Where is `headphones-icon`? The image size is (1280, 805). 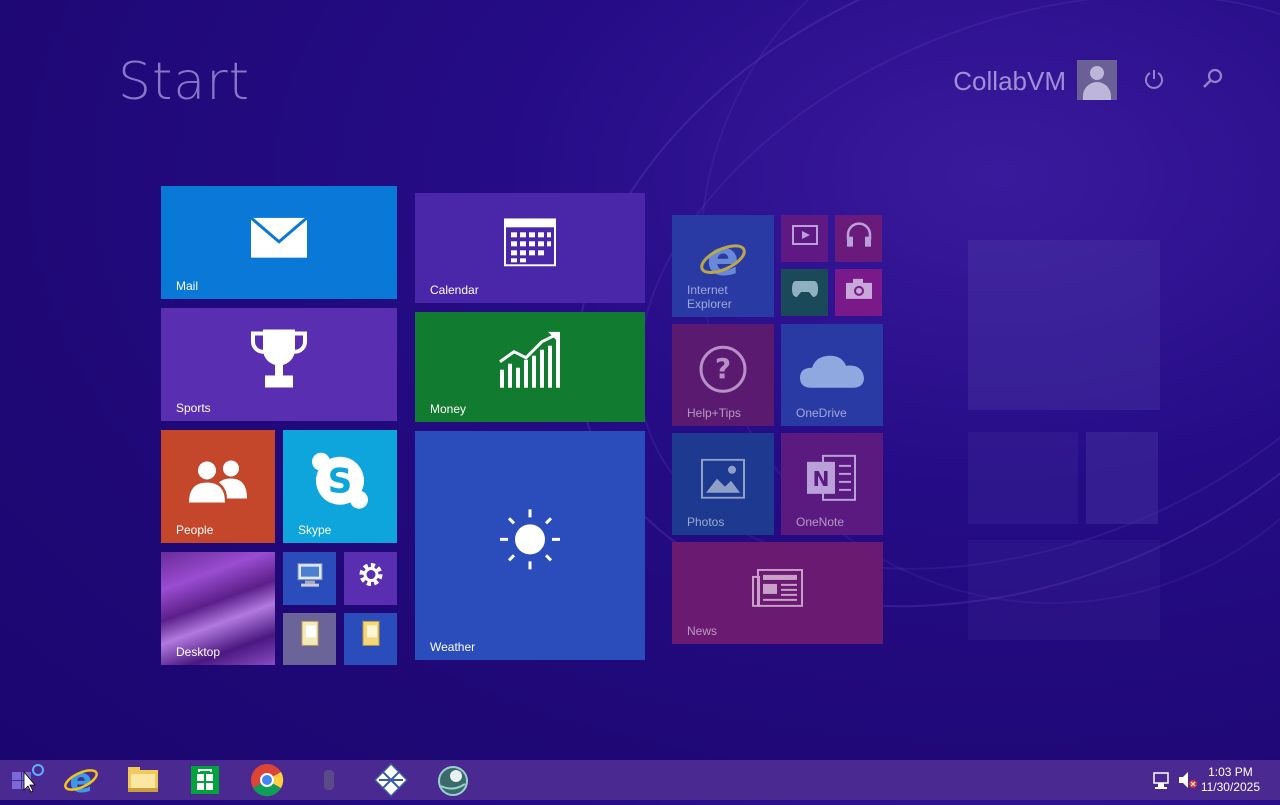 headphones-icon is located at coordinates (859, 236).